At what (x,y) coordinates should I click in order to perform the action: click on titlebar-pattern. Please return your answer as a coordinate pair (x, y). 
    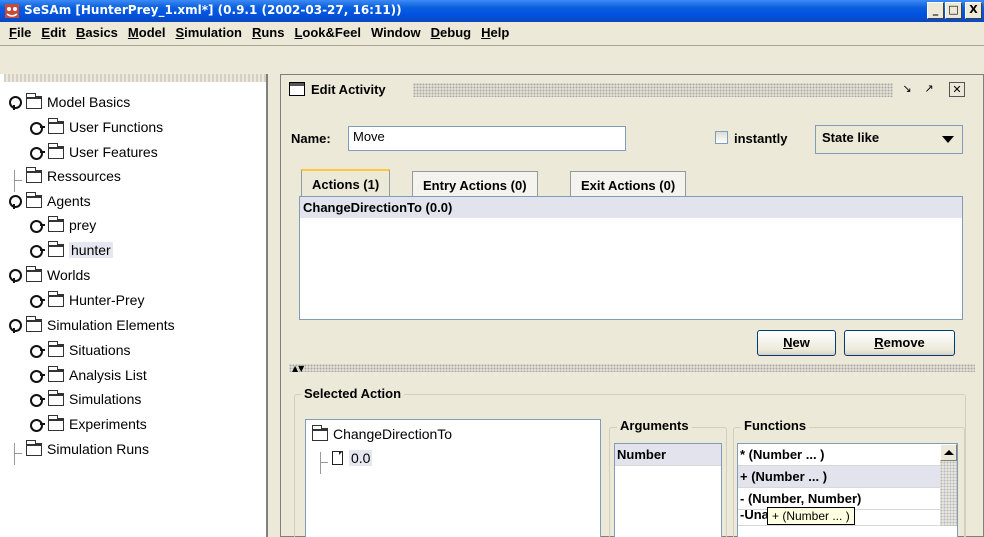
    Looking at the image, I should click on (653, 90).